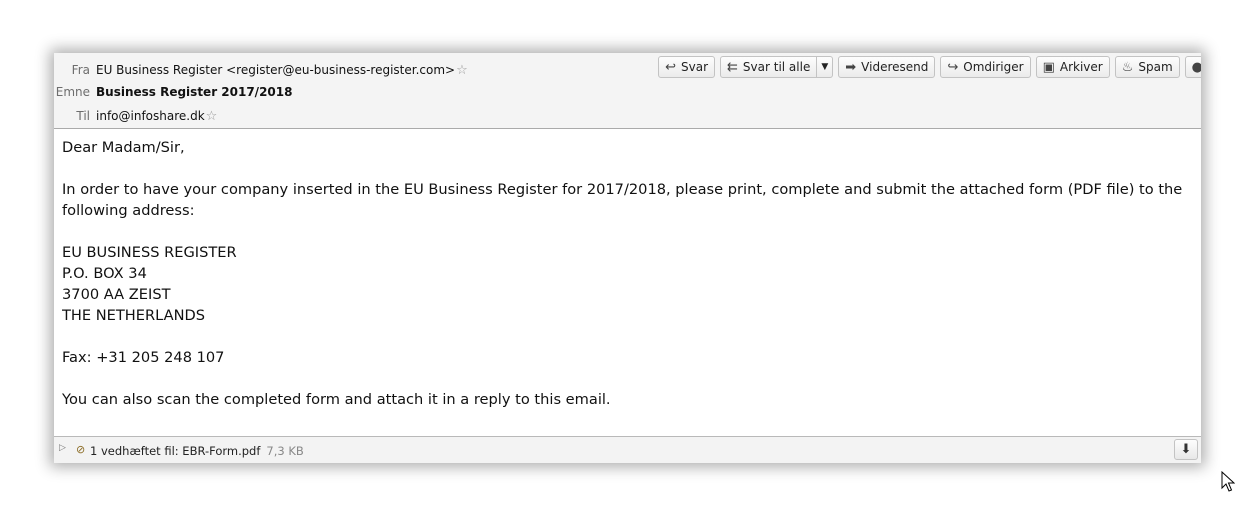 This screenshot has width=1253, height=516. What do you see at coordinates (695, 67) in the screenshot?
I see `reply-label: Svar` at bounding box center [695, 67].